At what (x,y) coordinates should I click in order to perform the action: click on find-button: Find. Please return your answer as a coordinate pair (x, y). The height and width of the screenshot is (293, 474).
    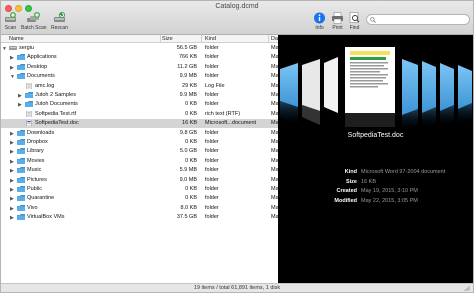
    Looking at the image, I should click on (354, 21).